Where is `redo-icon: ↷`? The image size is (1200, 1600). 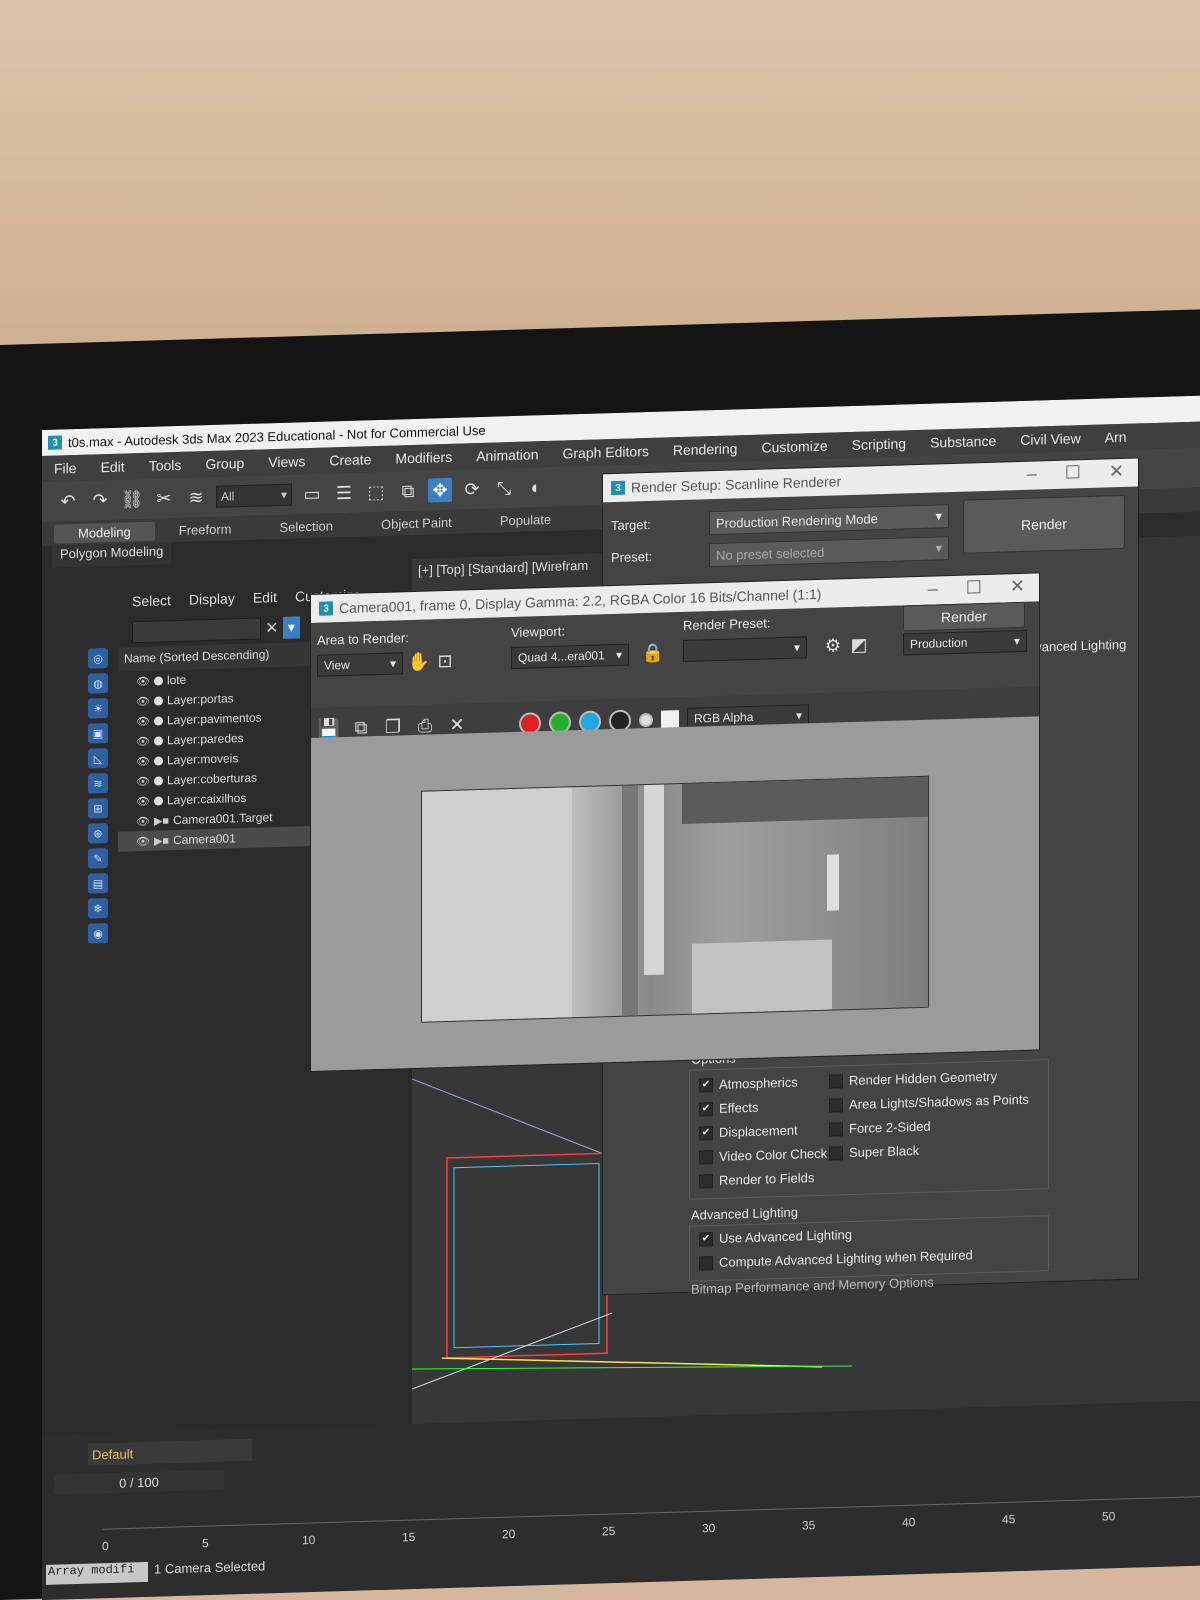
redo-icon: ↷ is located at coordinates (100, 500).